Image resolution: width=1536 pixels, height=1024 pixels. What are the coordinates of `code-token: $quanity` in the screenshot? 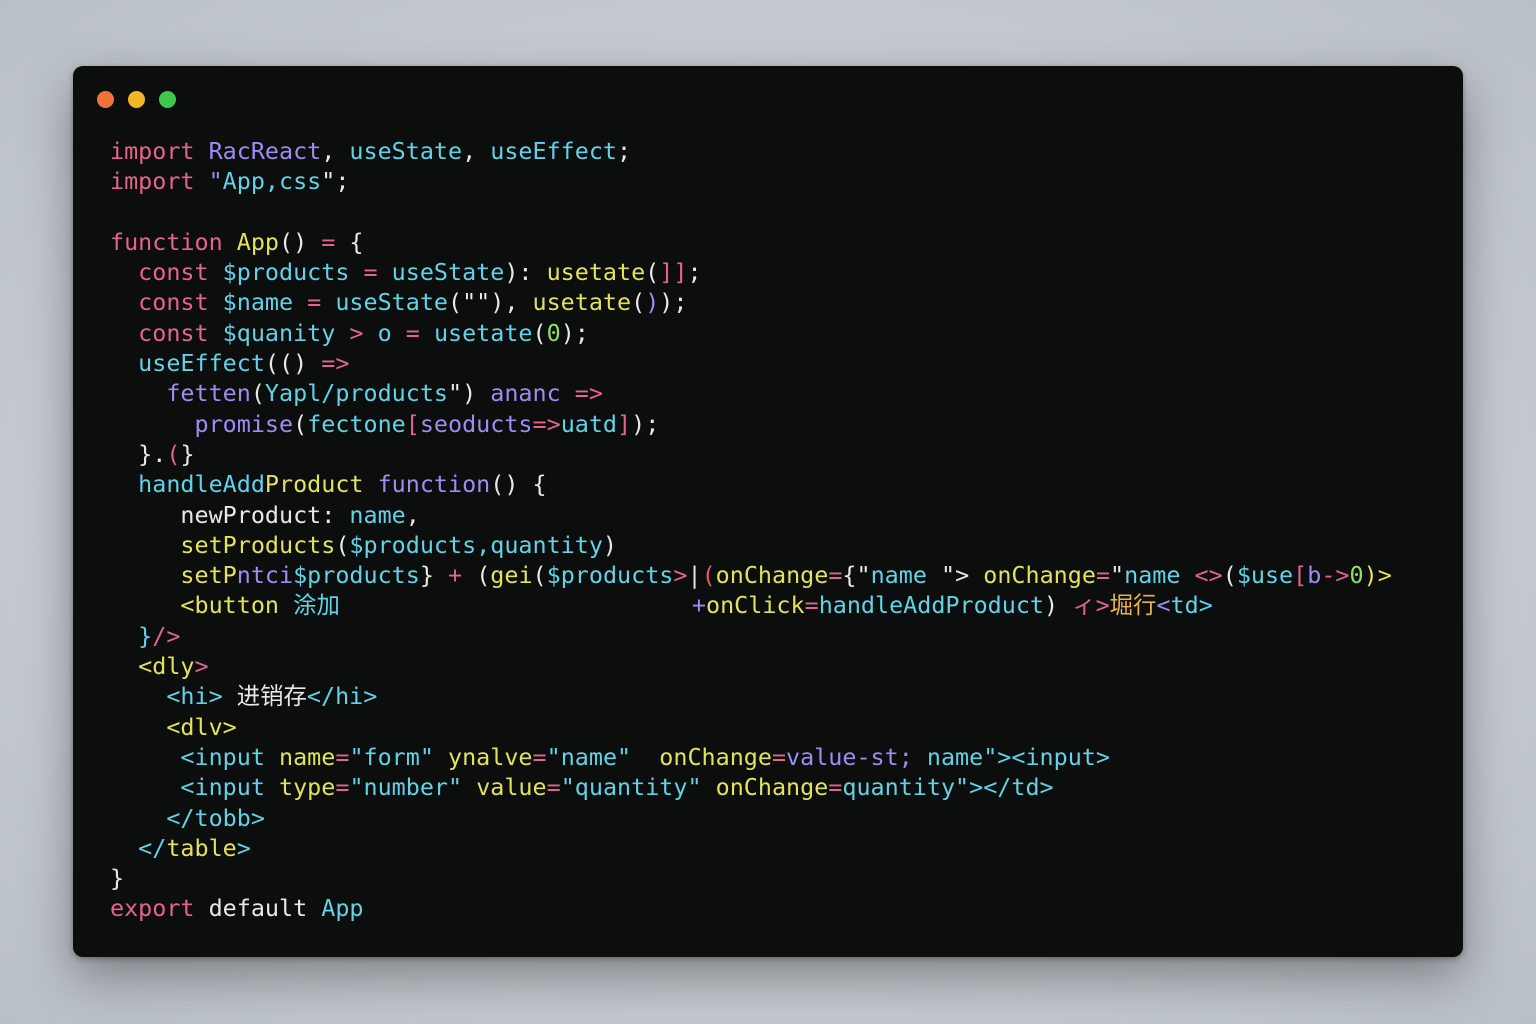 It's located at (279, 332).